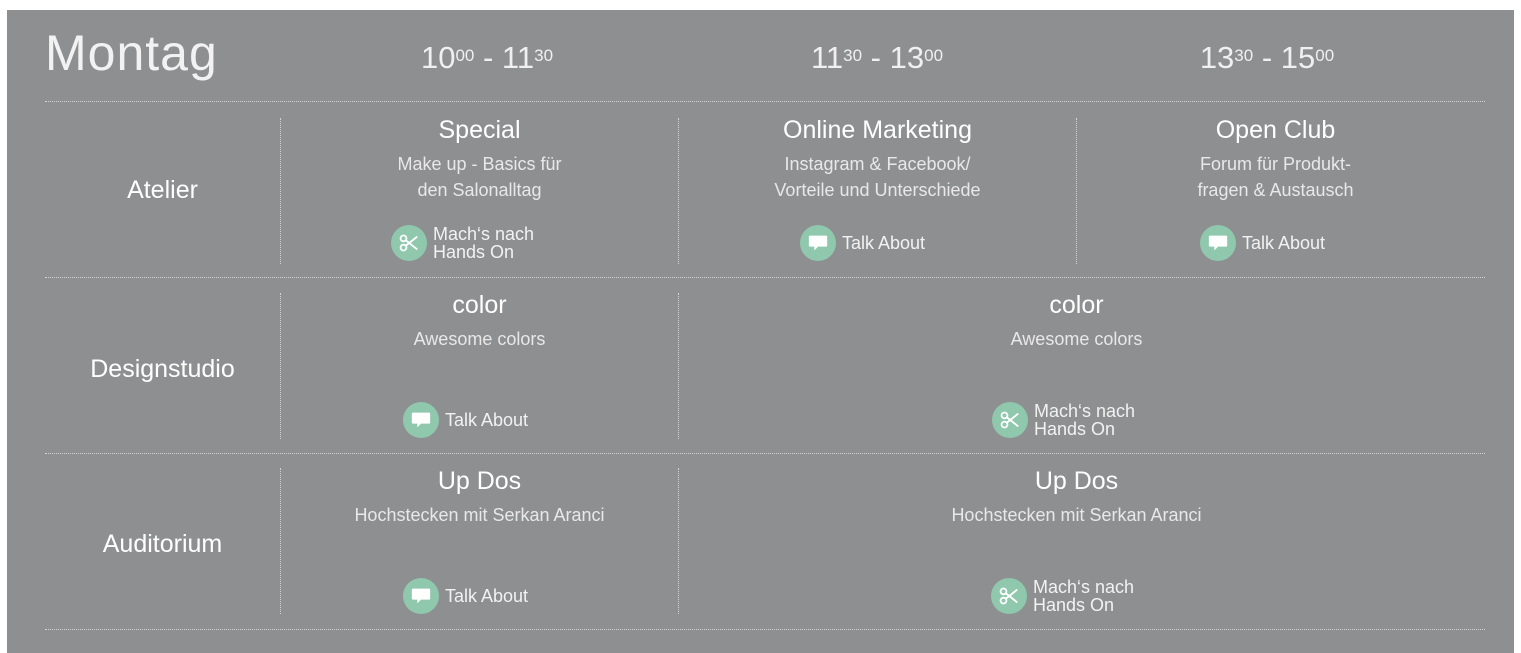 Image resolution: width=1521 pixels, height=653 pixels. Describe the element at coordinates (479, 497) in the screenshot. I see `session-auditorium-up-dos: Up Dos Hochstecken mit Serkan Aranci` at that location.